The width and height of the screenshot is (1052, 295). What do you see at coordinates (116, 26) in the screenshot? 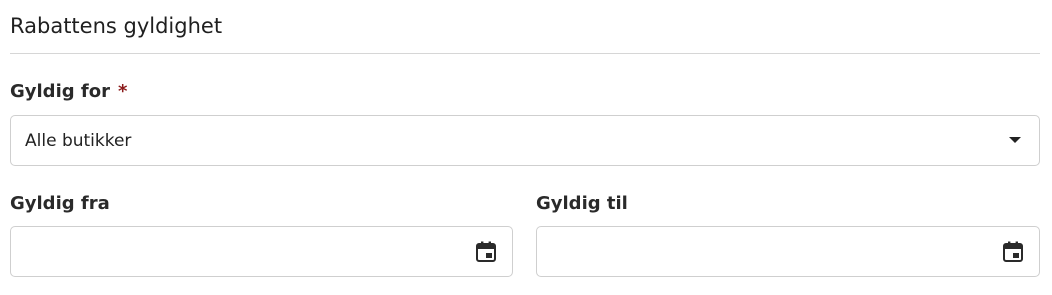
I see `section-title: Rabattens gyldighet` at bounding box center [116, 26].